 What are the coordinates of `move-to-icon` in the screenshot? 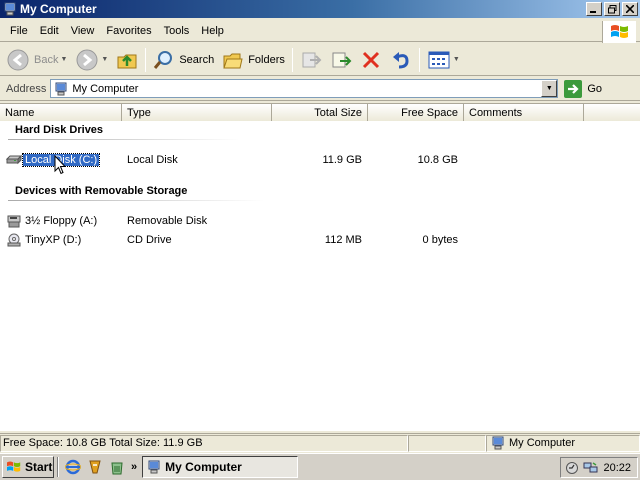 It's located at (312, 59).